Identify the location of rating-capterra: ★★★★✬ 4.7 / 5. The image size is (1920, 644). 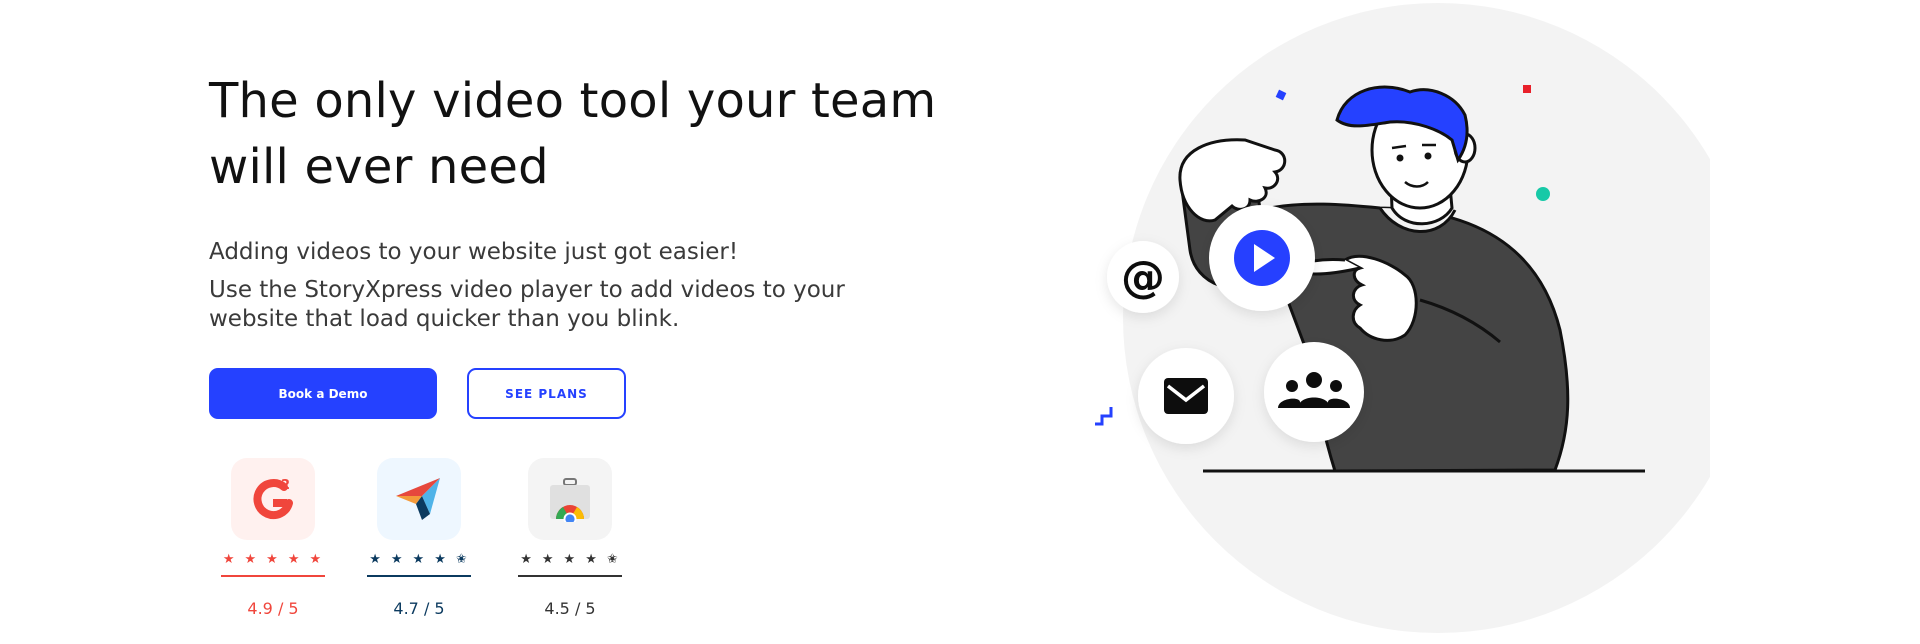
(419, 538).